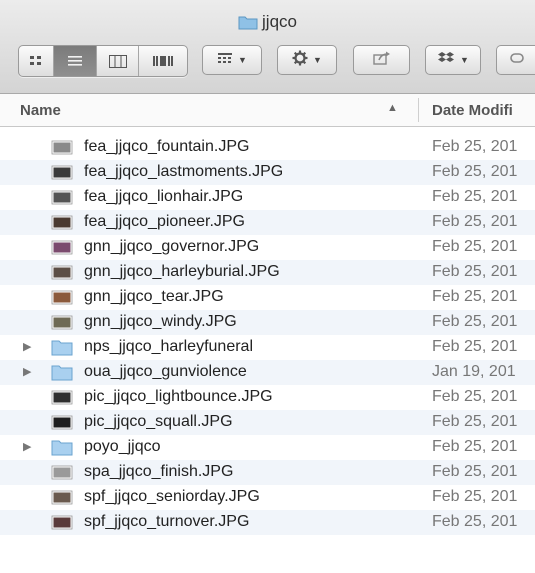 The width and height of the screenshot is (535, 573). Describe the element at coordinates (159, 471) in the screenshot. I see `file-name: spa_jjqco_finish.JPG` at that location.